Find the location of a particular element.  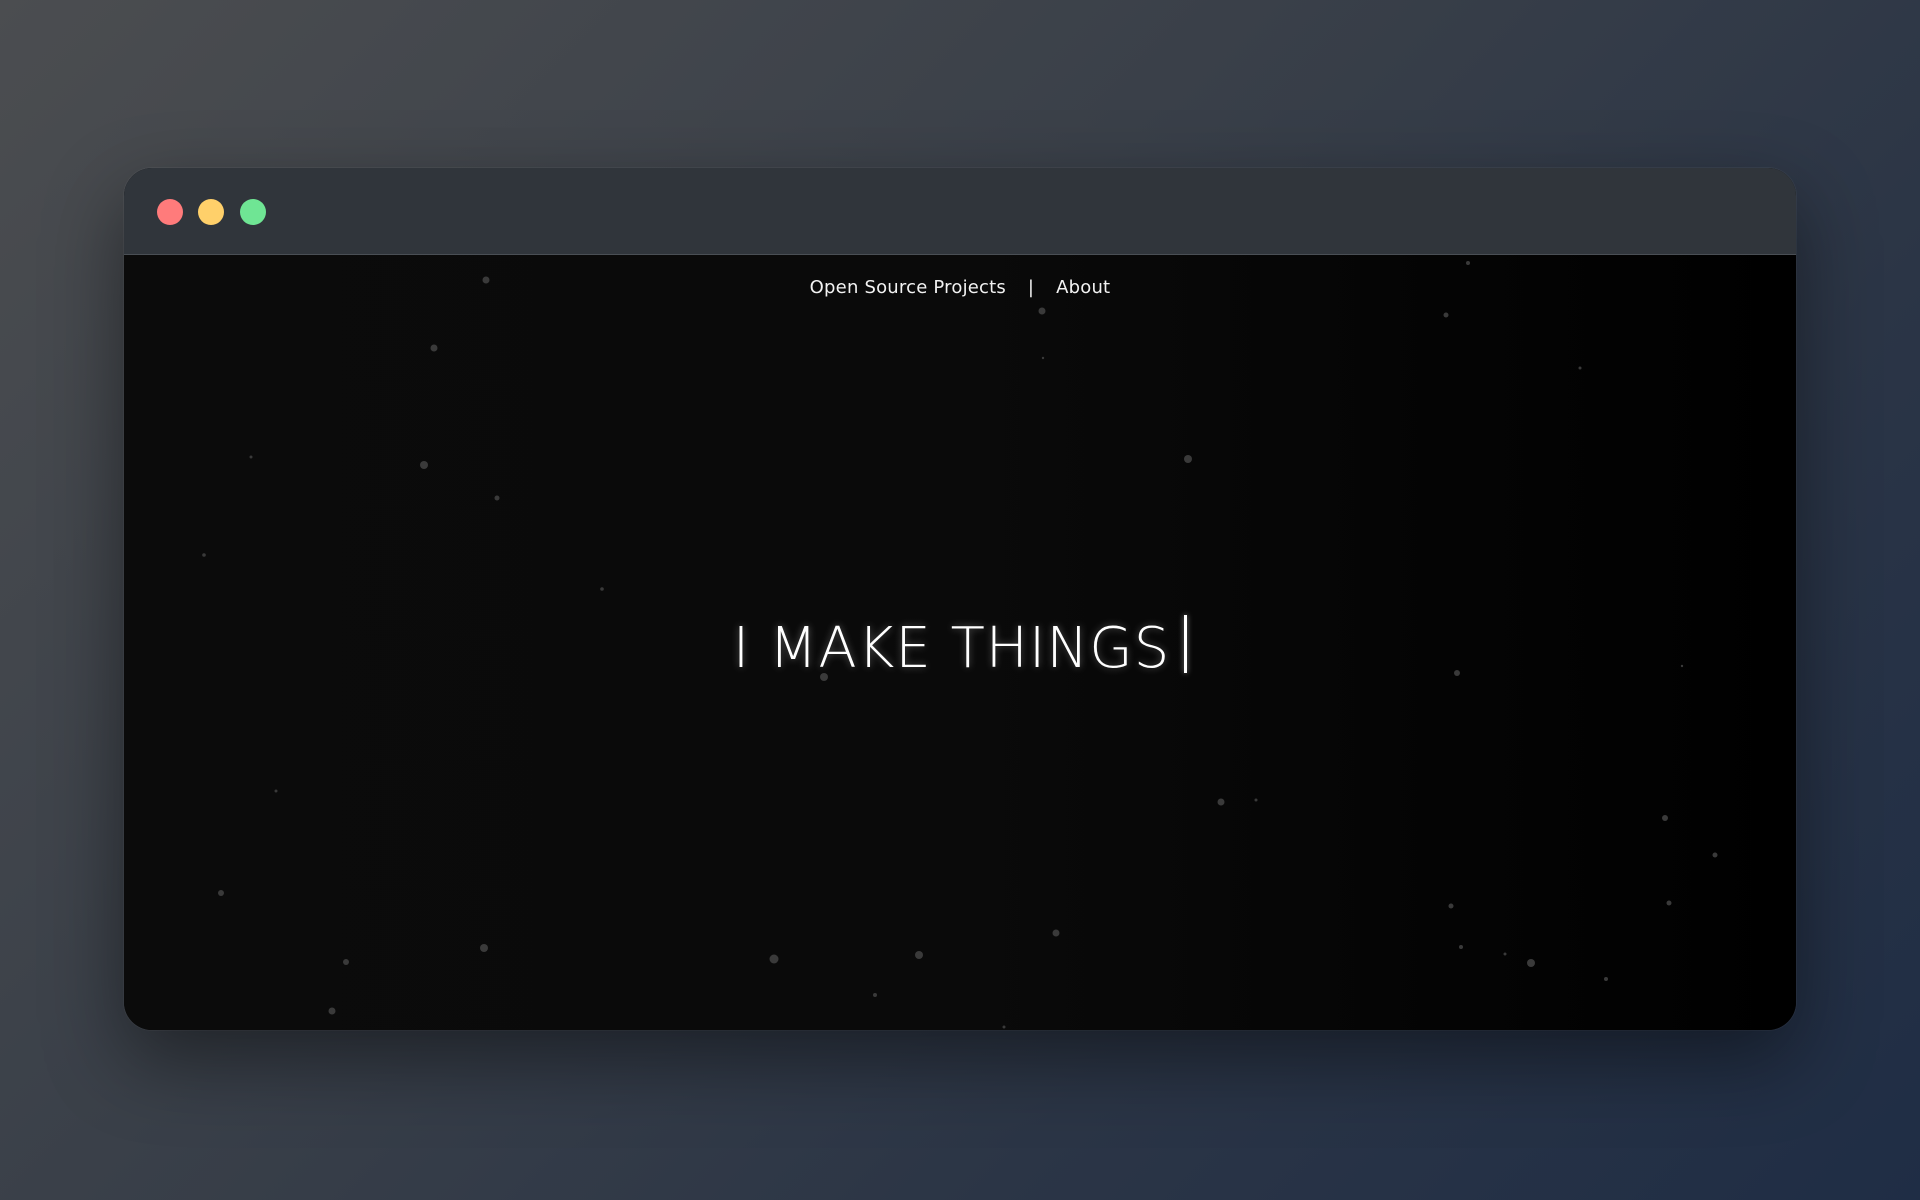

nav-link-open-source-projects: Open Source Projects is located at coordinates (908, 287).